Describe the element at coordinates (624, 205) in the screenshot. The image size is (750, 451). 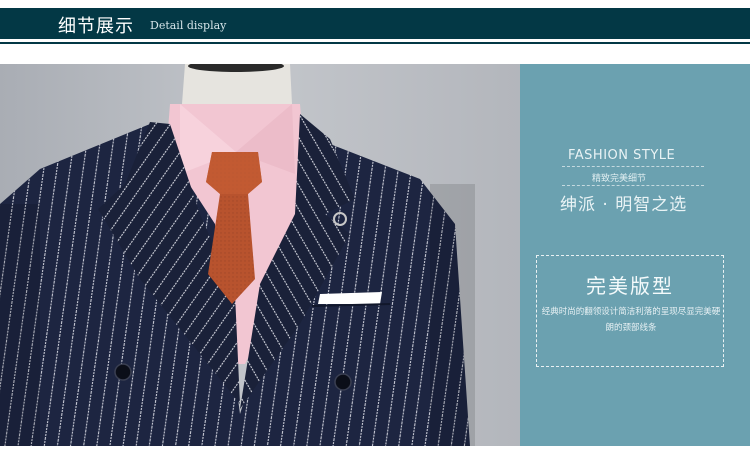
I see `slogan: 绅派 · 明智之选` at that location.